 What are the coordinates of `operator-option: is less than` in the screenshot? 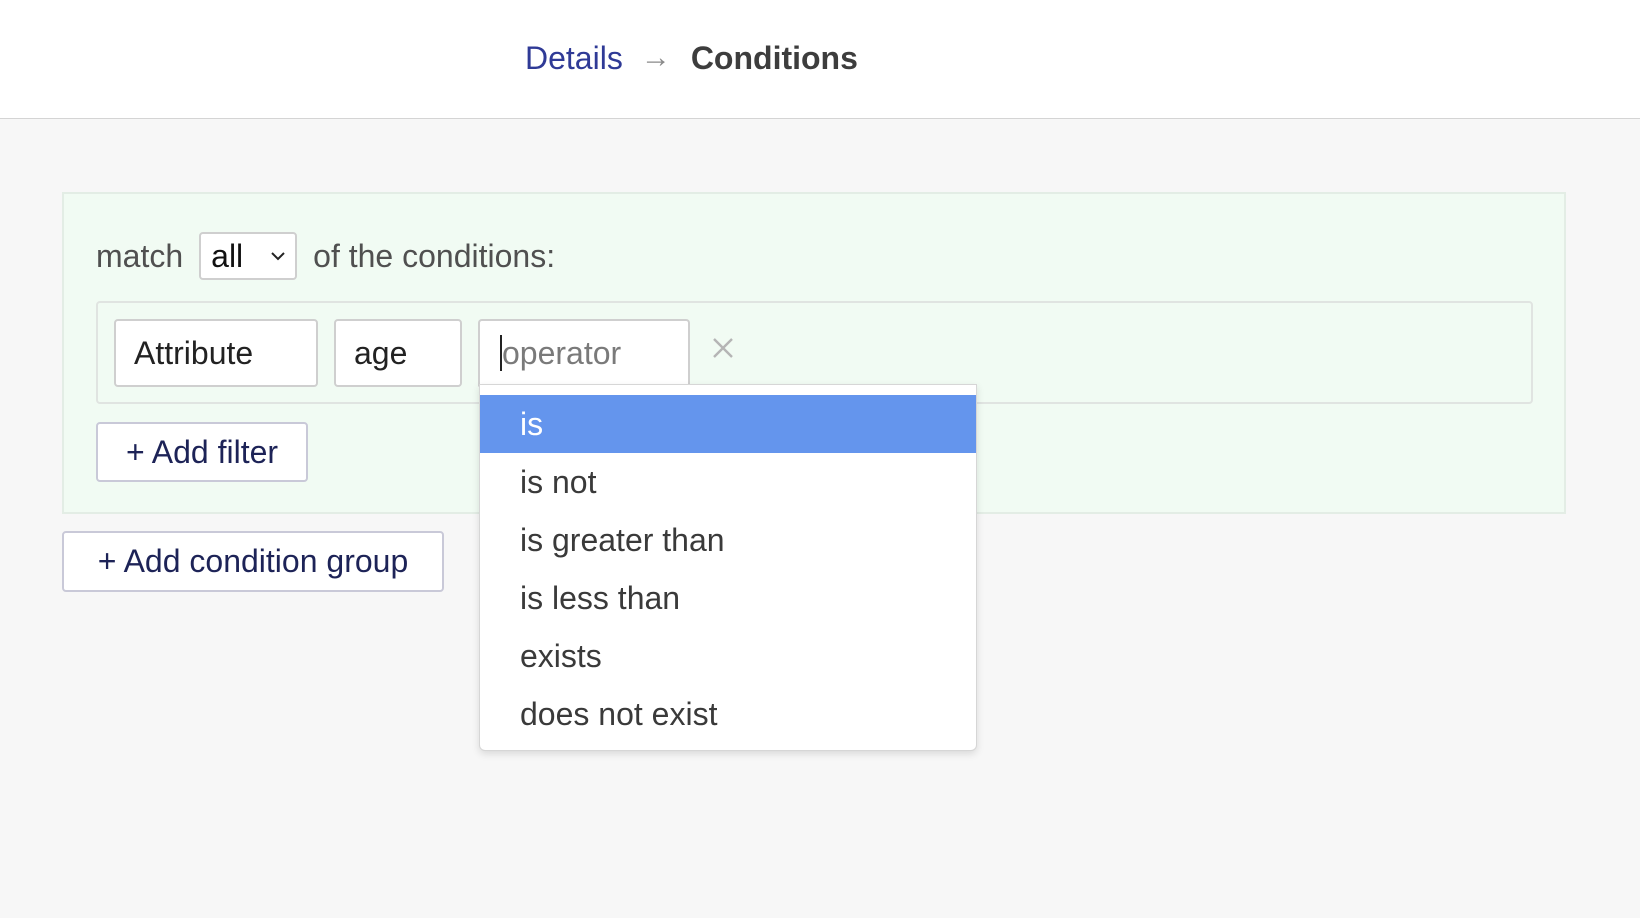 It's located at (728, 598).